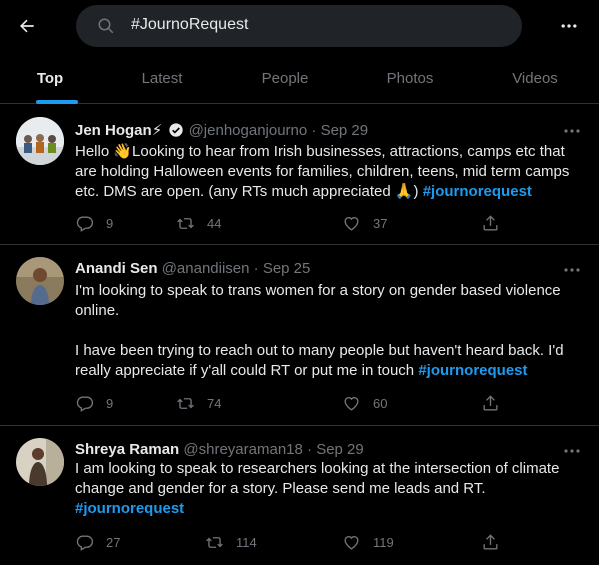  I want to click on retweet-count: 74, so click(214, 403).